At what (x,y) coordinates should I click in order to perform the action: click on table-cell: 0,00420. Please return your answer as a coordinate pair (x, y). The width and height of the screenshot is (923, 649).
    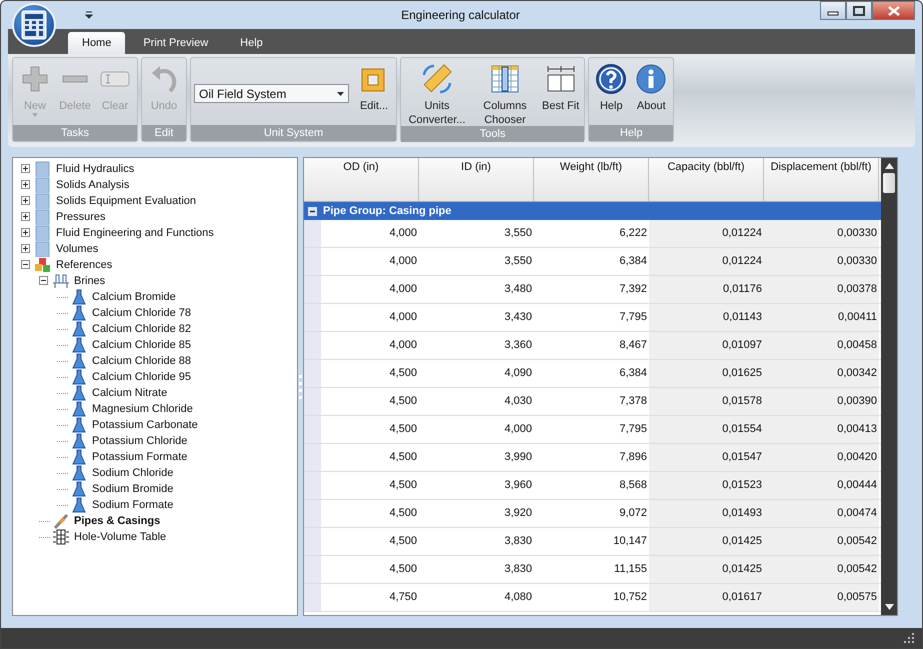
    Looking at the image, I should click on (821, 457).